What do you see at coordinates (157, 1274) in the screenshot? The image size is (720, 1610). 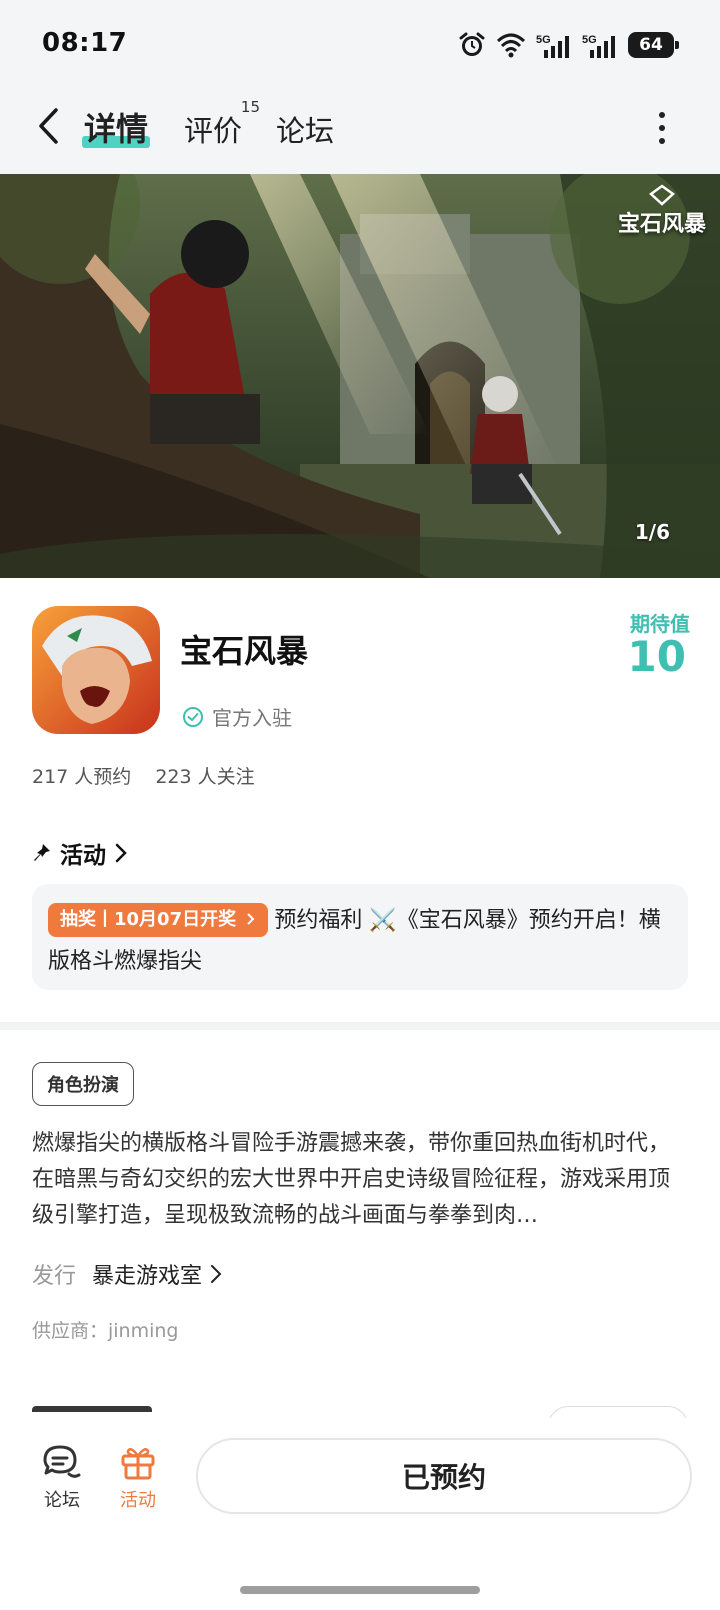 I see `publisher-name-link: 暴走游戏室` at bounding box center [157, 1274].